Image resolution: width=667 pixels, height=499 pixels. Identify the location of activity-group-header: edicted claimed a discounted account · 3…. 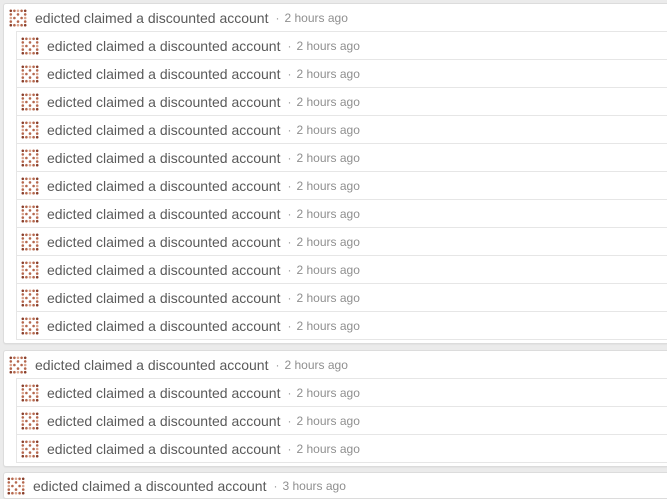
(335, 485).